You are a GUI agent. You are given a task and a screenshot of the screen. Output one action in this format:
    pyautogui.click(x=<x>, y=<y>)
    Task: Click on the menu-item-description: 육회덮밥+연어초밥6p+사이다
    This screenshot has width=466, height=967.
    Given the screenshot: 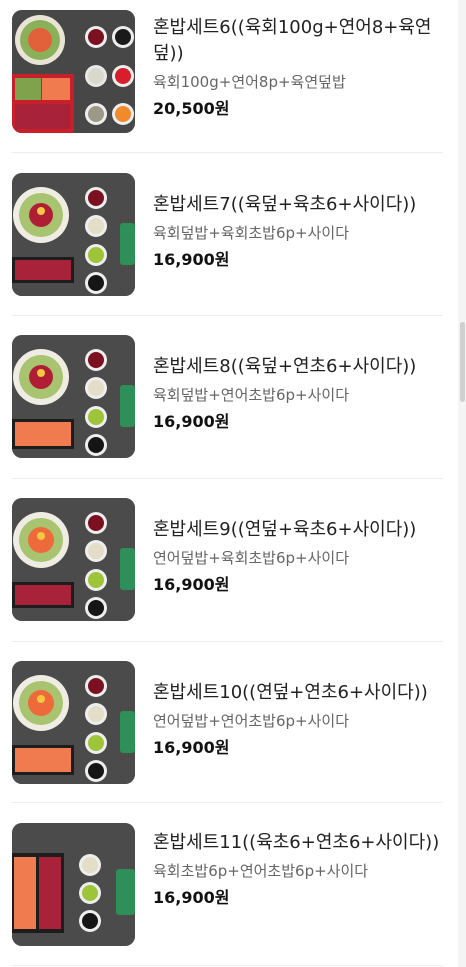 What is the action you would take?
    pyautogui.click(x=251, y=395)
    